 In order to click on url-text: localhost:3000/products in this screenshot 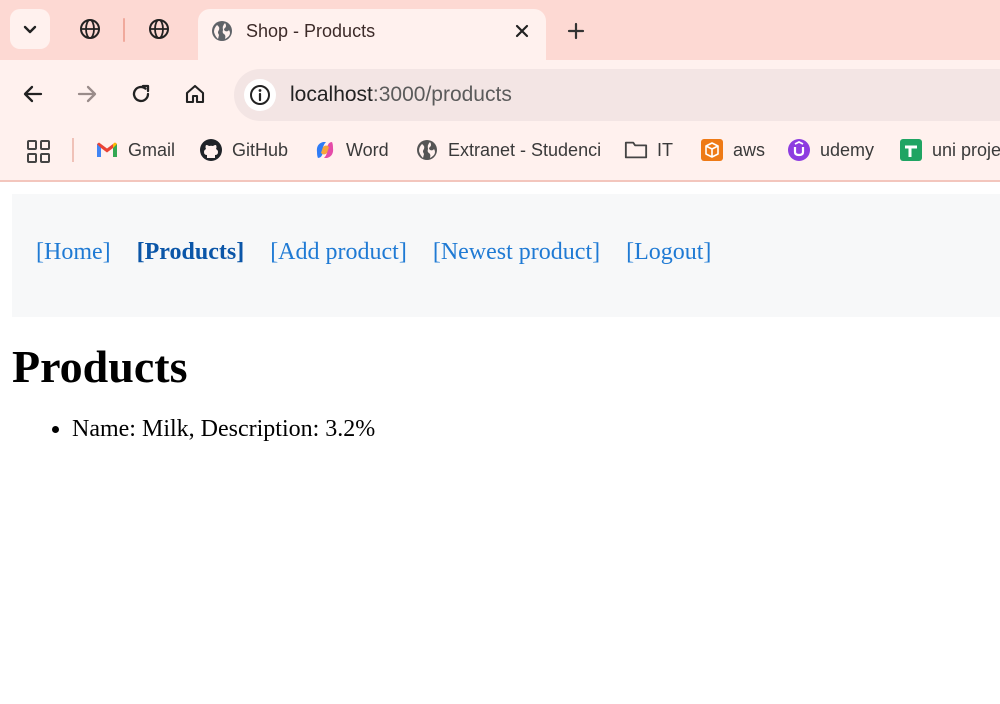, I will do `click(401, 95)`.